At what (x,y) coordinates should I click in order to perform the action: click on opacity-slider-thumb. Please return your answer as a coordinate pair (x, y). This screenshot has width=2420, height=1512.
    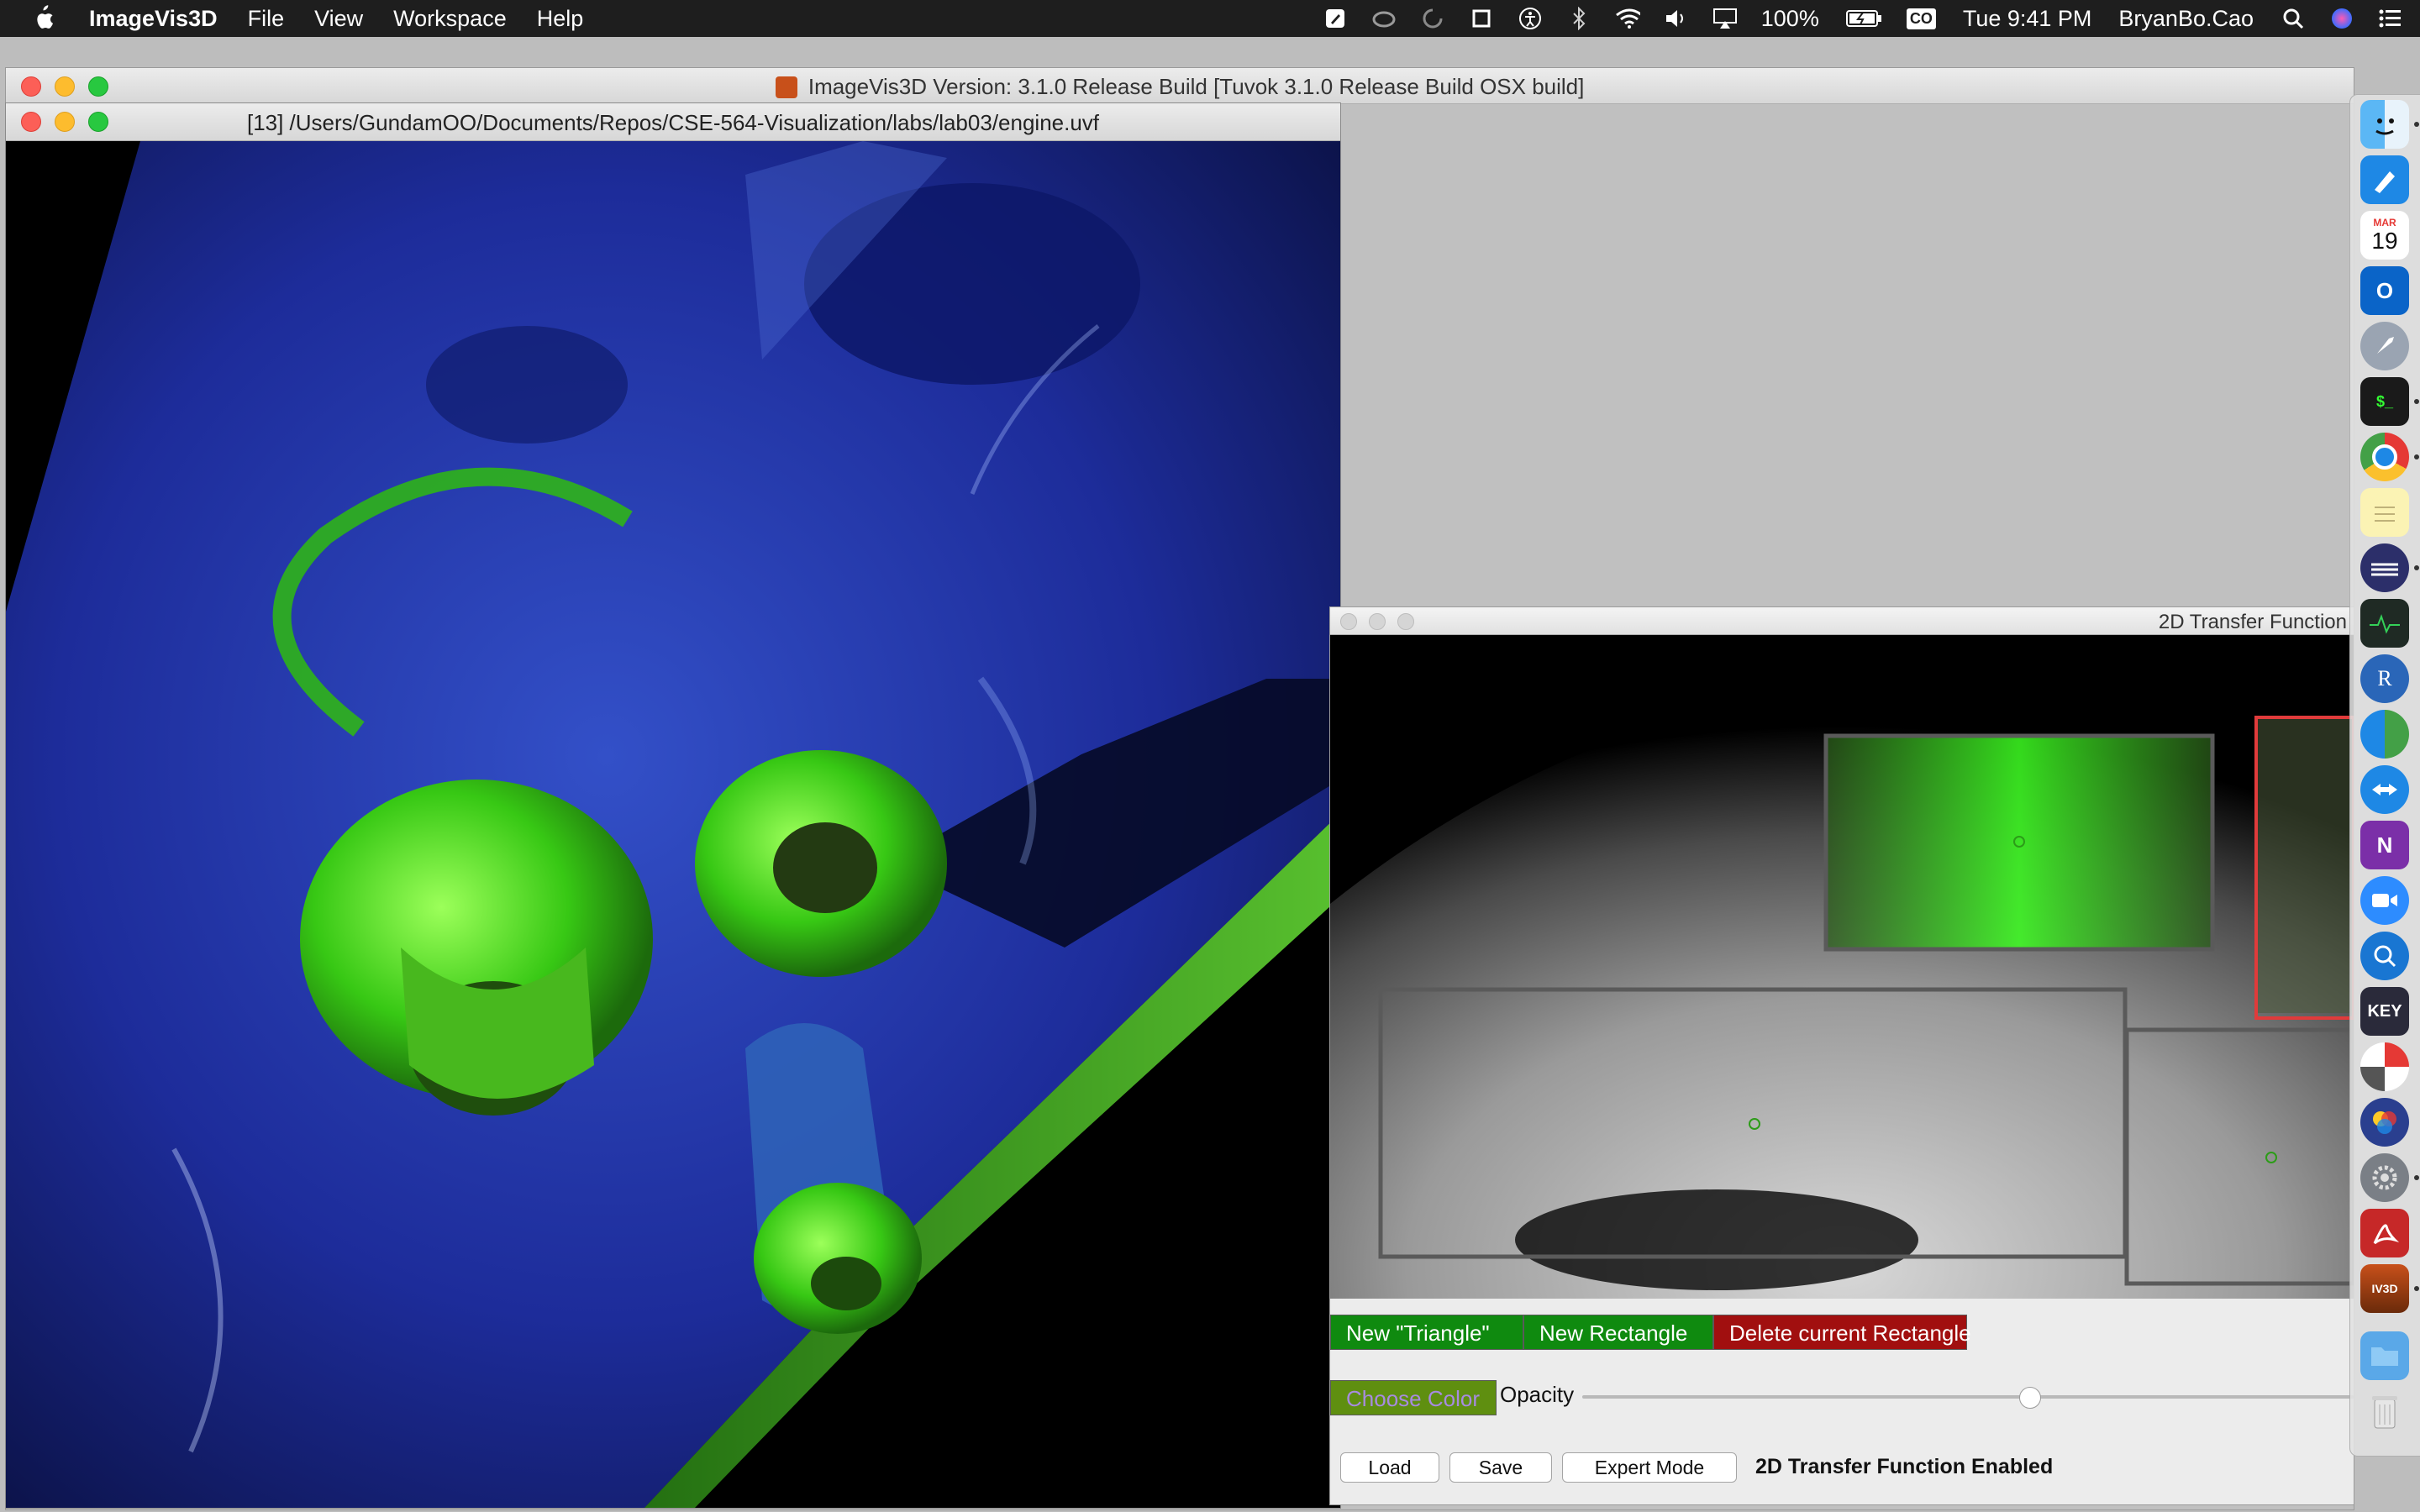
    Looking at the image, I should click on (2031, 1398).